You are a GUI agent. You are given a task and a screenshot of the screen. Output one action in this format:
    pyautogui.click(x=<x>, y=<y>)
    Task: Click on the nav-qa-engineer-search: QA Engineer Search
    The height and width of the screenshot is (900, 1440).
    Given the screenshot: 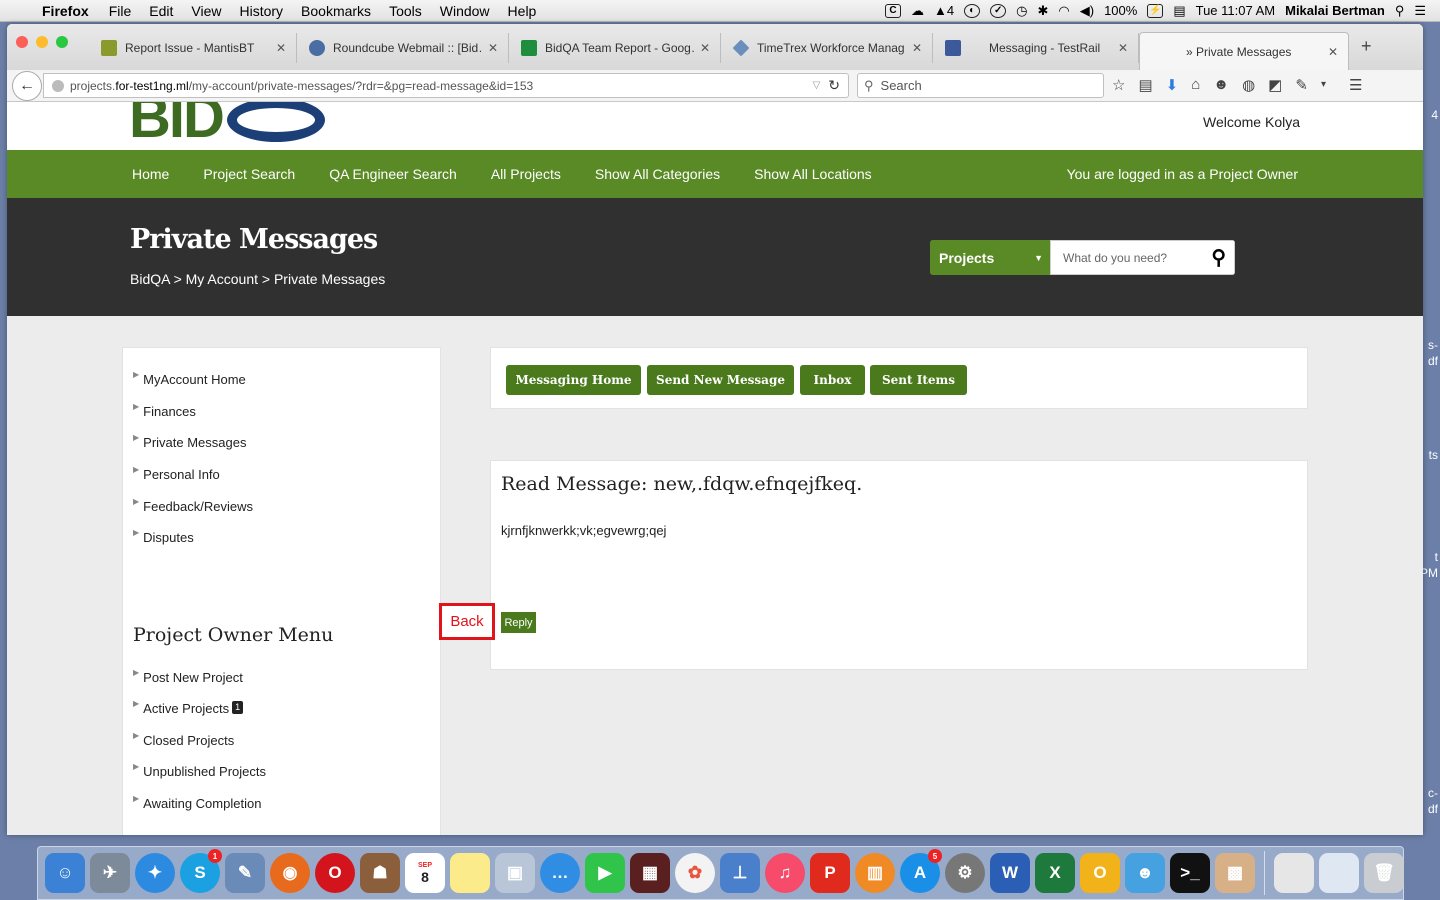 What is the action you would take?
    pyautogui.click(x=393, y=174)
    